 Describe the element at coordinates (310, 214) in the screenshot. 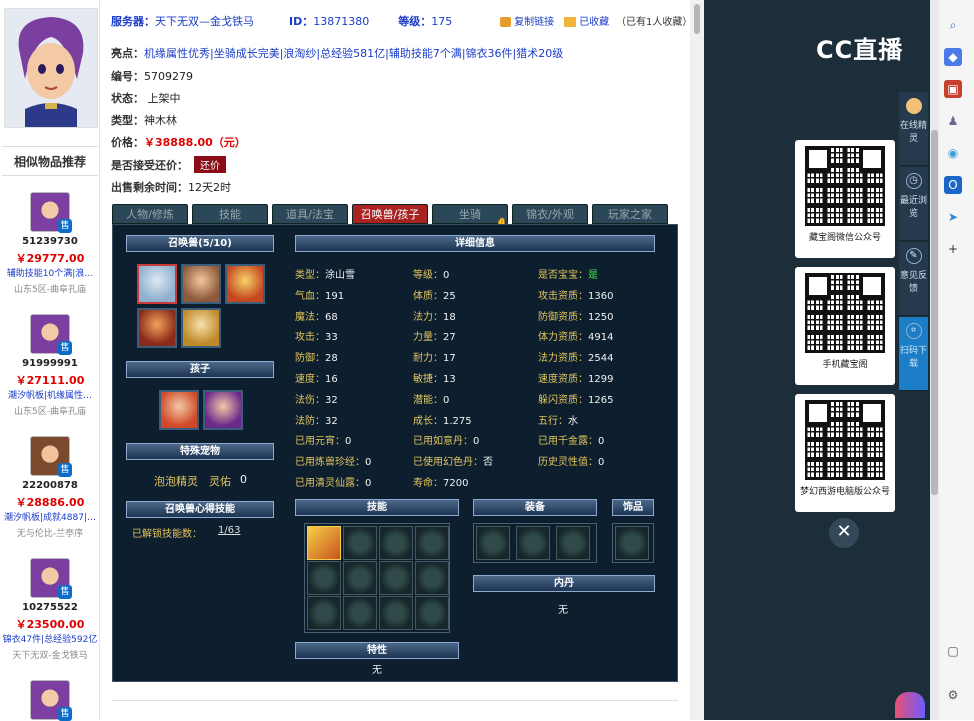

I see `tab-items: 道具/法宝` at that location.